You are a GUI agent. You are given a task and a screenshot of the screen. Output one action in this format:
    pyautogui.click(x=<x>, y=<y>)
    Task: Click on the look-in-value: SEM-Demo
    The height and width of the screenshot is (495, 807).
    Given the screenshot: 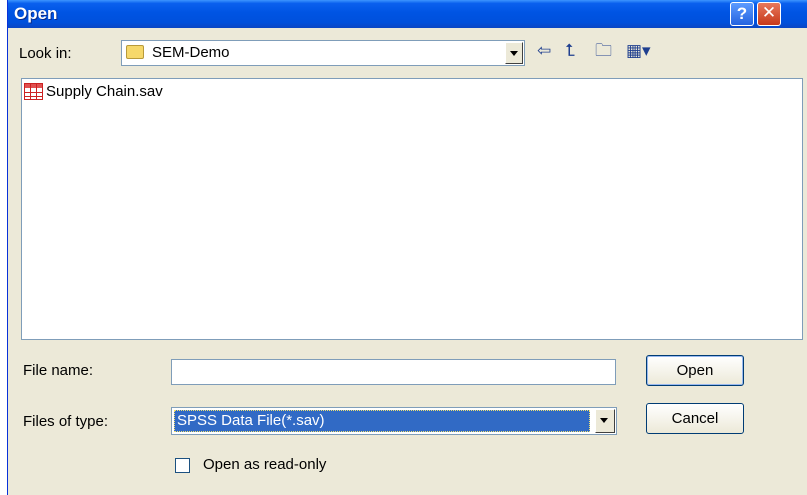 What is the action you would take?
    pyautogui.click(x=191, y=52)
    